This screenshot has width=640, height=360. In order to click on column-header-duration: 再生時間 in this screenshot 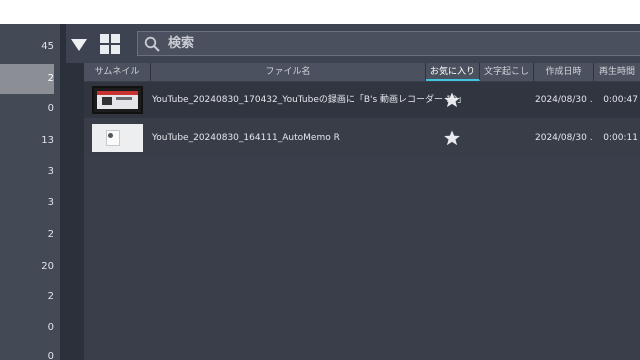, I will do `click(617, 72)`.